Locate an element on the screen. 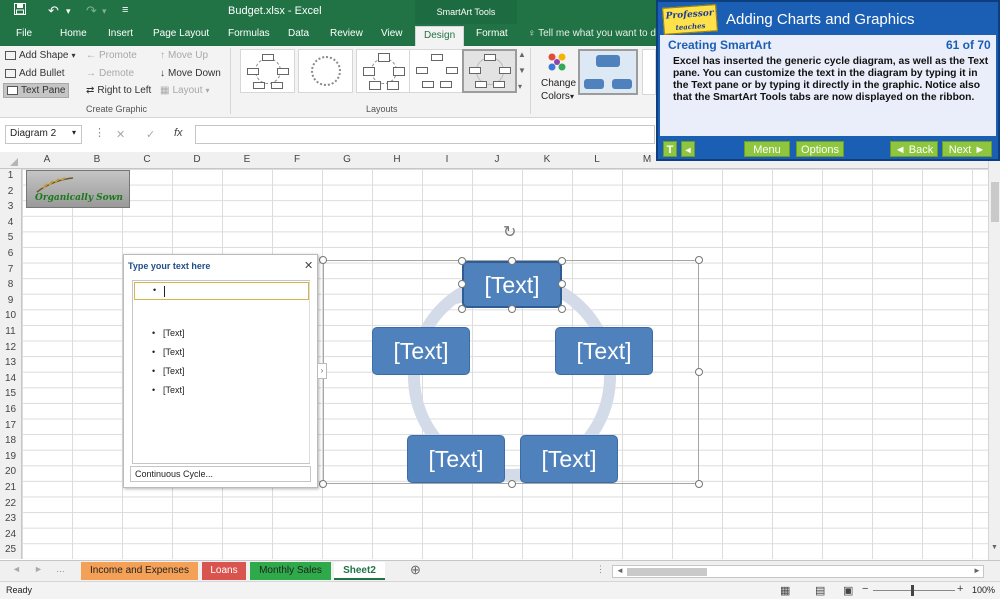  customize-qat-icon: ≡ is located at coordinates (125, 10).